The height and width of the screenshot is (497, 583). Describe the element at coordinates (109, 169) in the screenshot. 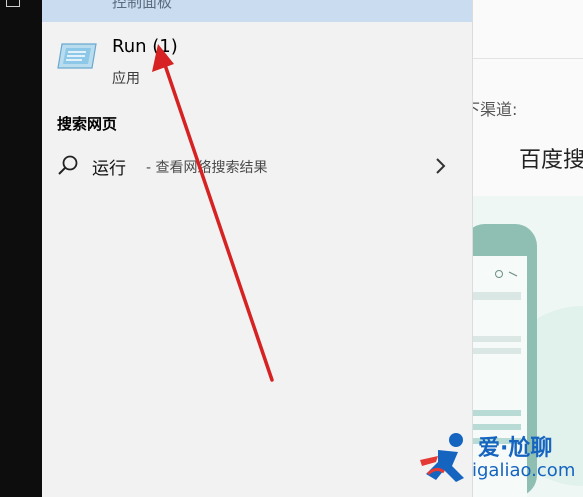

I see `web-search-query: 运行` at that location.